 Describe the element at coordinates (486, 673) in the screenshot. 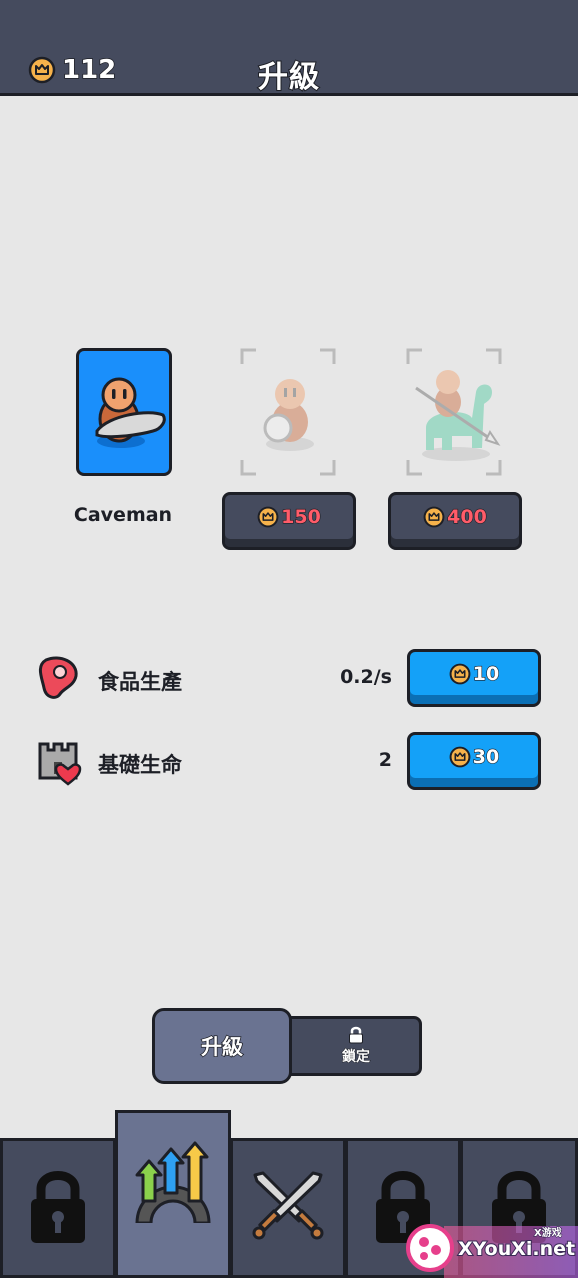

I see `cost-label: 10` at that location.